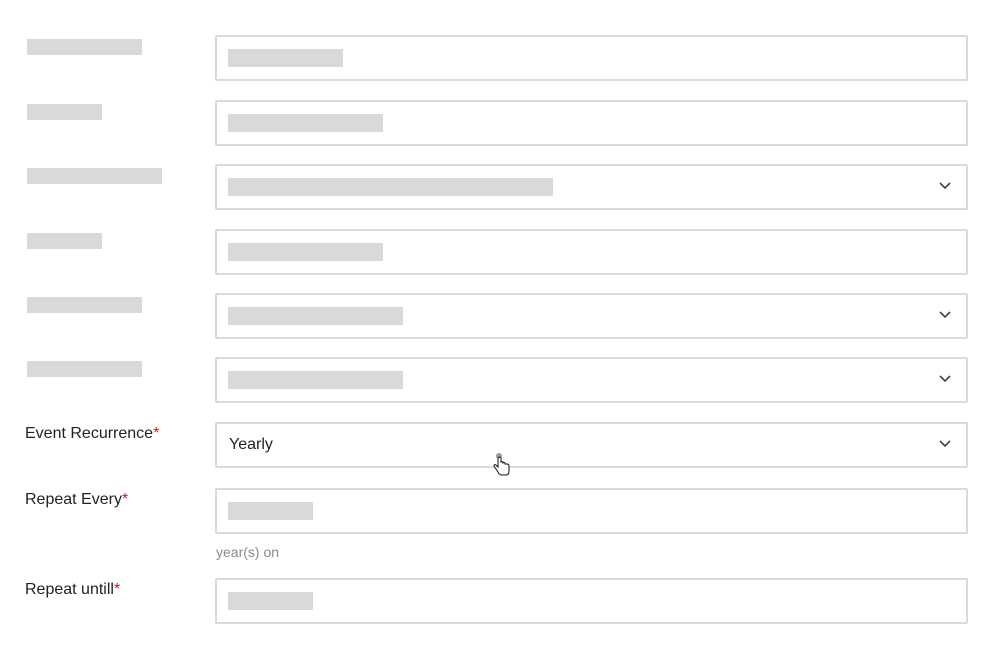 This screenshot has height=667, width=1000. I want to click on repeat-every-label: Repeat Every*, so click(76, 500).